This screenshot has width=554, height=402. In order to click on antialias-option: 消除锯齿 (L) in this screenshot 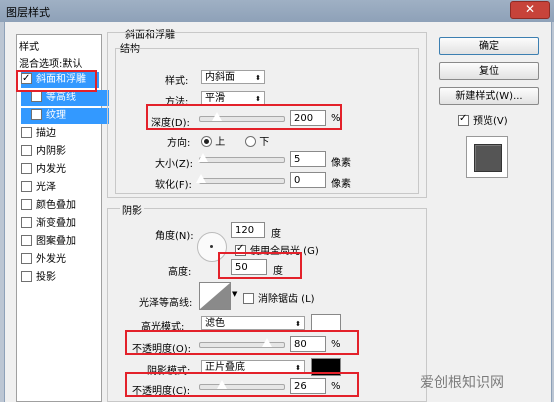, I will do `click(279, 297)`.